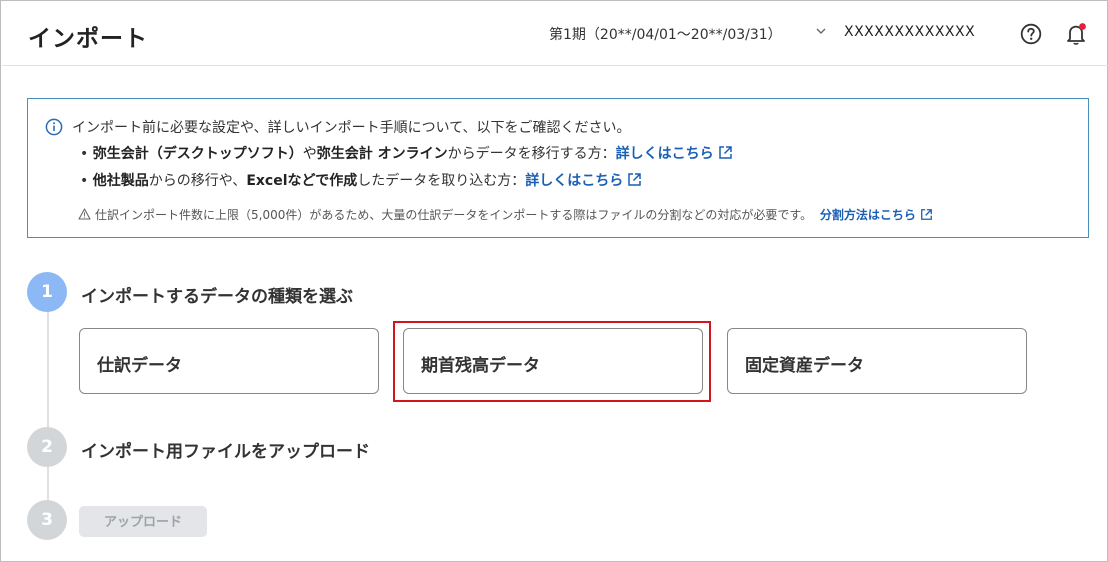  I want to click on chevron-down-icon, so click(821, 31).